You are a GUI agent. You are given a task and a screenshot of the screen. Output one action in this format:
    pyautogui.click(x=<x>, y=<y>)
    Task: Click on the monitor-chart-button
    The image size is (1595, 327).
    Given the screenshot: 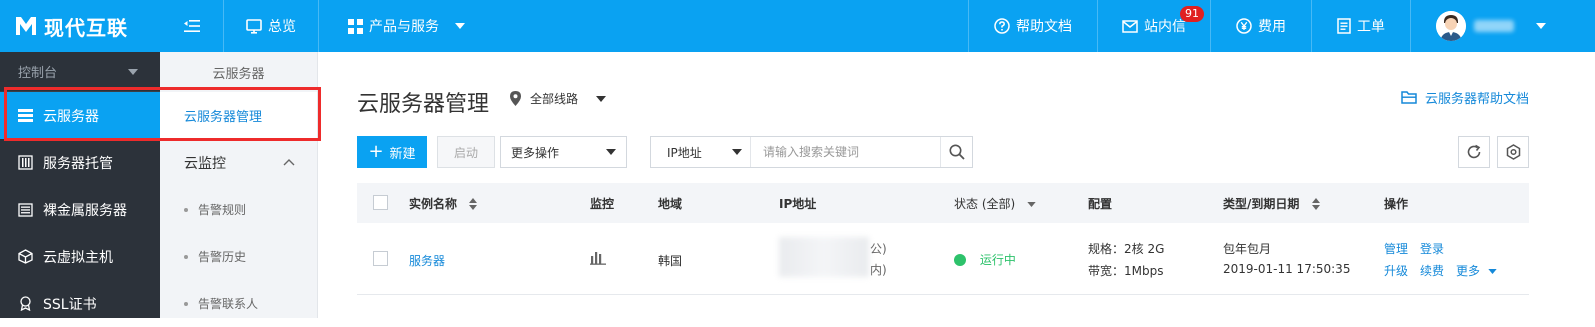 What is the action you would take?
    pyautogui.click(x=598, y=259)
    